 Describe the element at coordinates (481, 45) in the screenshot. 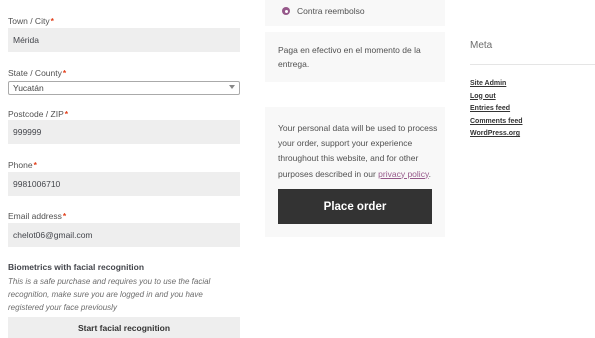

I see `meta-widget-title: Meta` at that location.